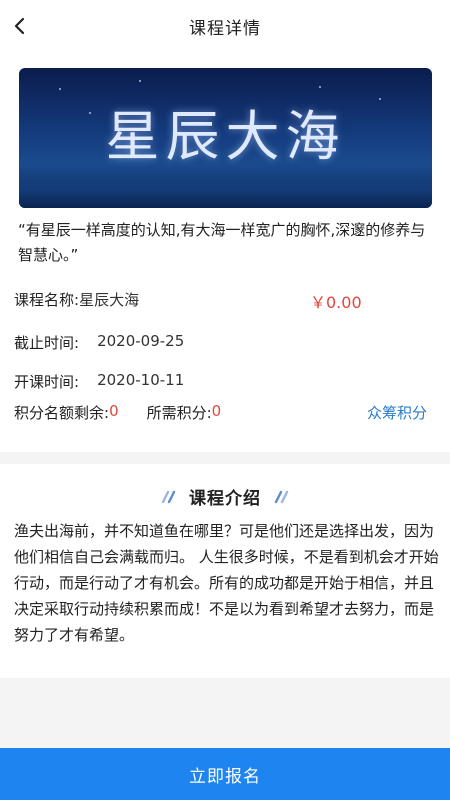 The image size is (450, 800). Describe the element at coordinates (47, 300) in the screenshot. I see `course-name-label: 课程名称:` at that location.